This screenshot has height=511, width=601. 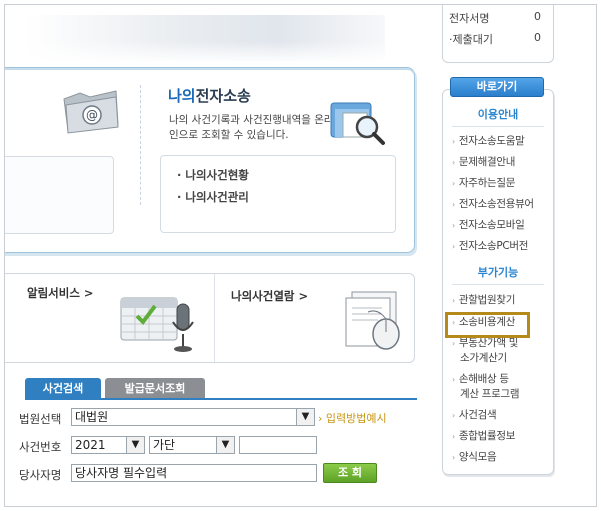 What do you see at coordinates (63, 388) in the screenshot?
I see `tab-case-search: 사건검색` at bounding box center [63, 388].